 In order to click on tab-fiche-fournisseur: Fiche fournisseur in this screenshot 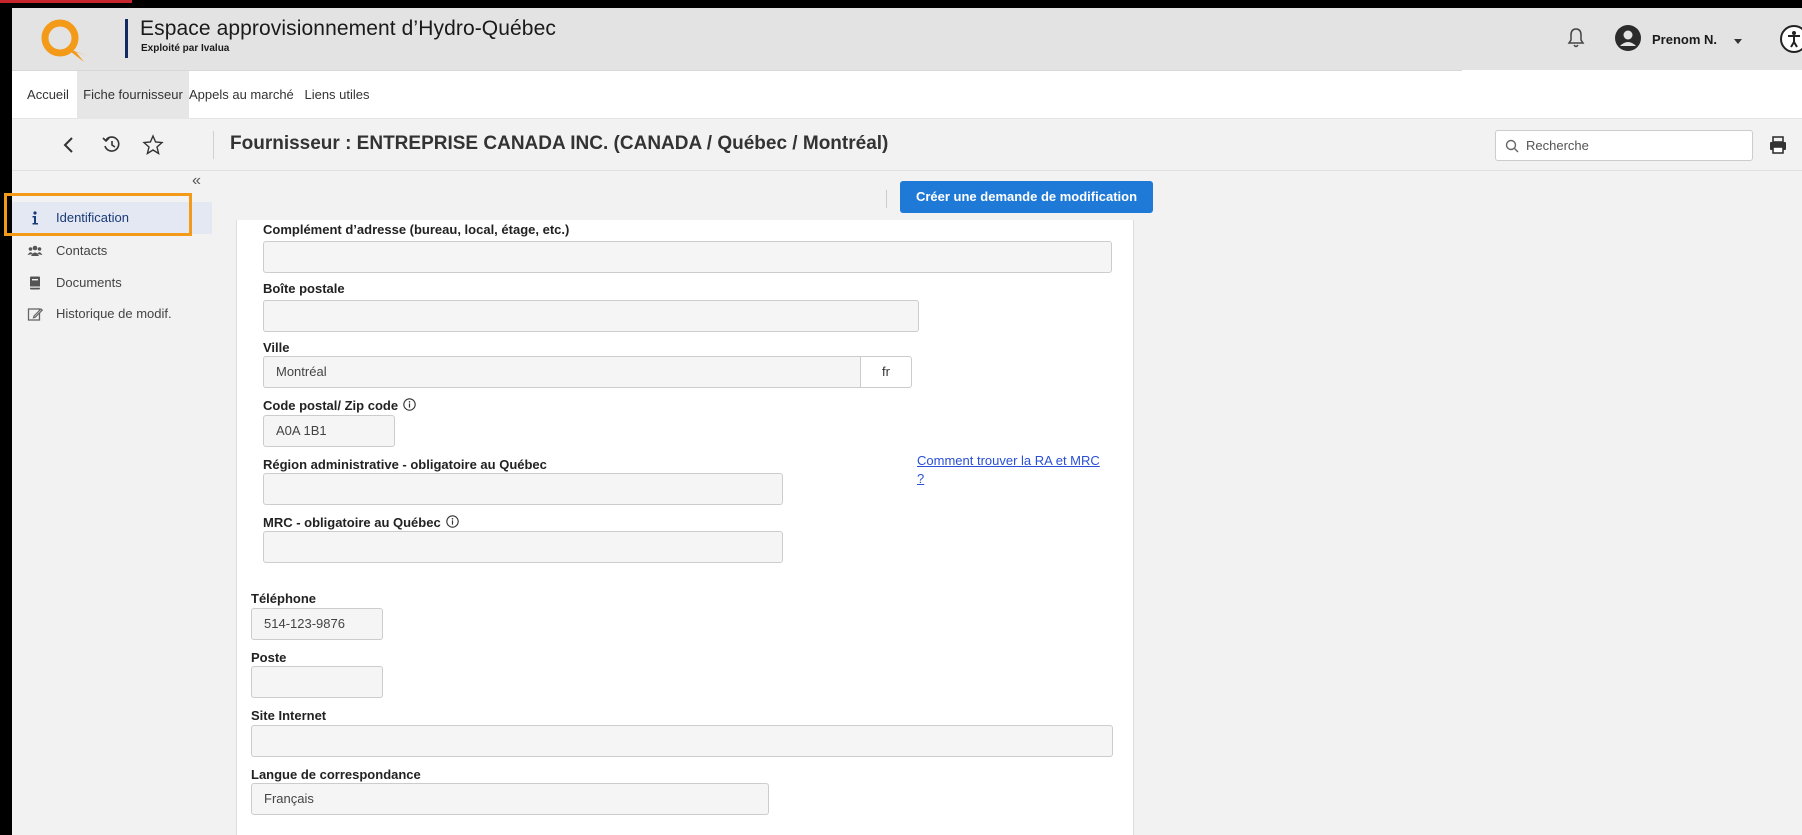, I will do `click(133, 95)`.